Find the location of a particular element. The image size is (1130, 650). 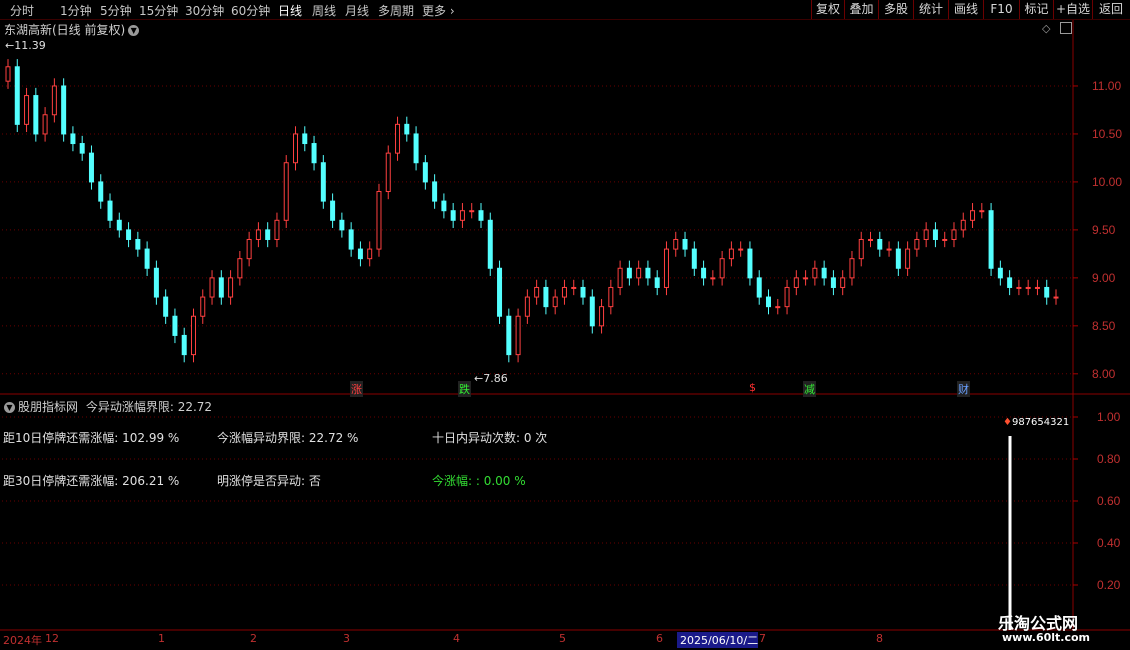

chevron-down-icon: ▼ is located at coordinates (9, 407).